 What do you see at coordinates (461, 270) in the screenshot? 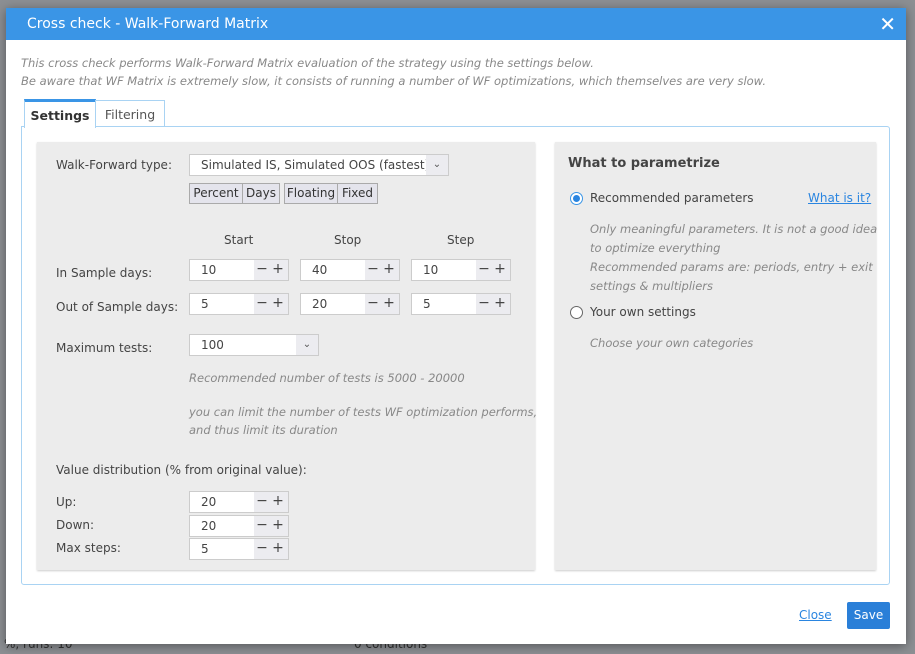
I see `is-step-stepper: 10 − +` at bounding box center [461, 270].